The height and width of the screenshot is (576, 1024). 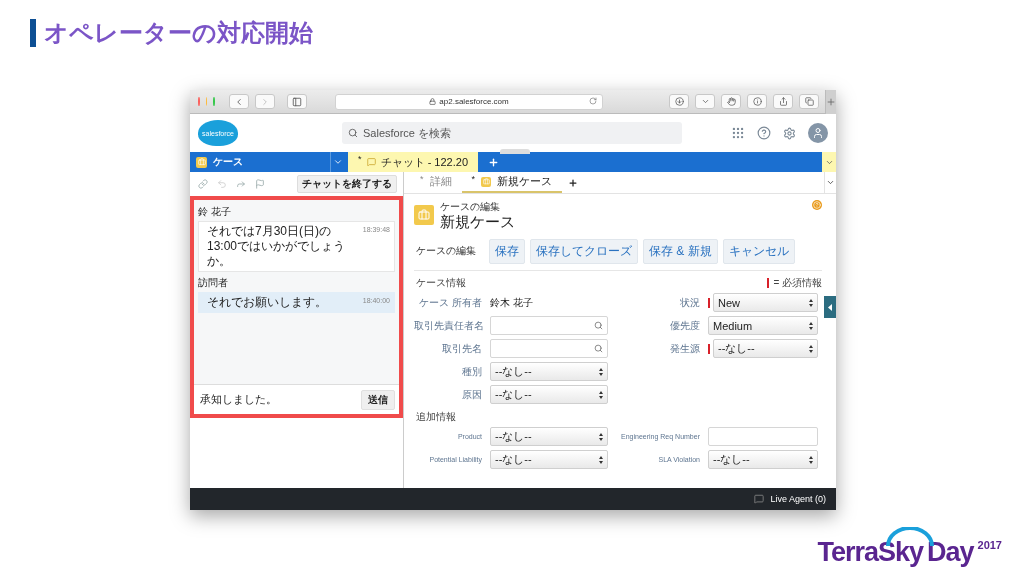 What do you see at coordinates (797, 282) in the screenshot?
I see `legend-text: = 必須情報` at bounding box center [797, 282].